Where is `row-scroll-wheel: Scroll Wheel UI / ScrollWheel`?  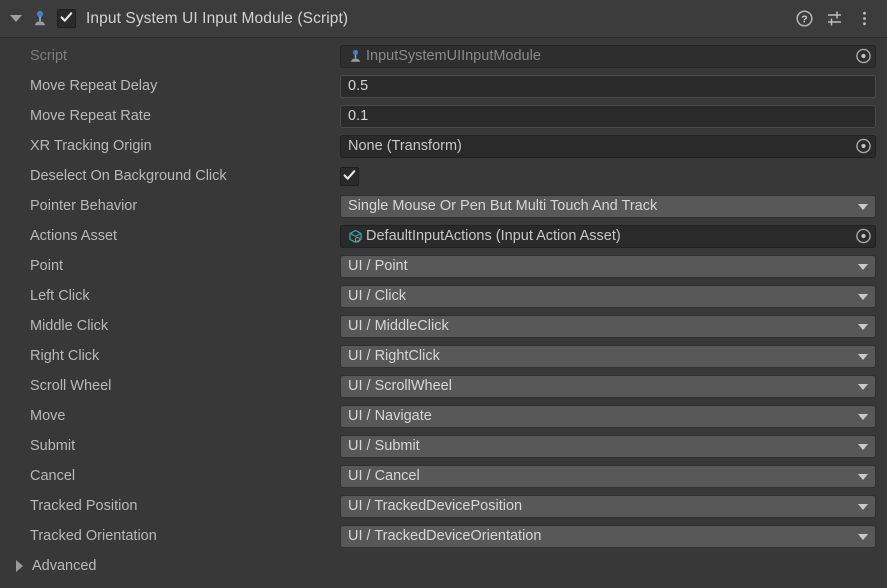
row-scroll-wheel: Scroll Wheel UI / ScrollWheel is located at coordinates (443, 386).